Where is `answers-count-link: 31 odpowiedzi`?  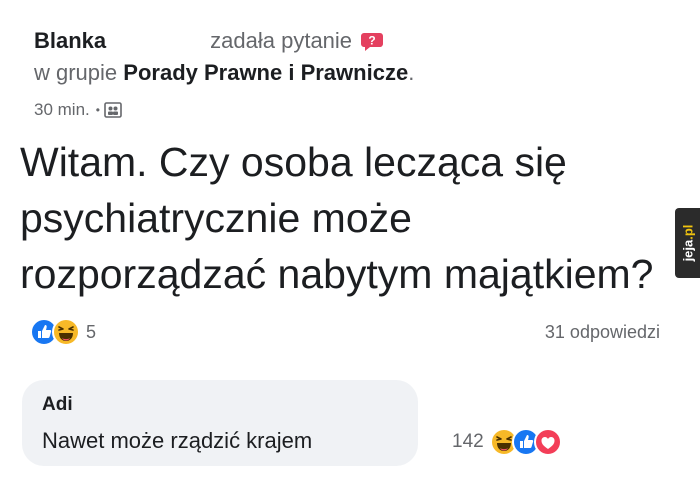 answers-count-link: 31 odpowiedzi is located at coordinates (602, 332).